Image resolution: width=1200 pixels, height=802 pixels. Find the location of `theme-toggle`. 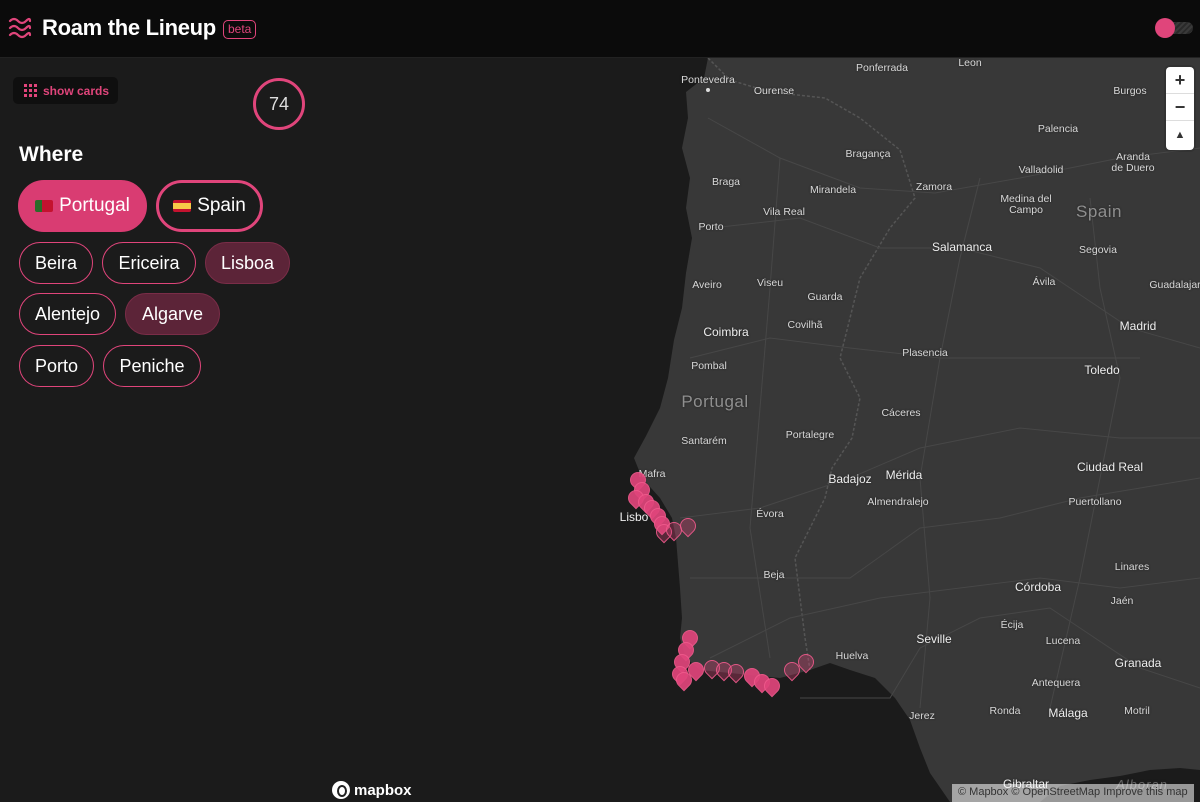

theme-toggle is located at coordinates (1174, 28).